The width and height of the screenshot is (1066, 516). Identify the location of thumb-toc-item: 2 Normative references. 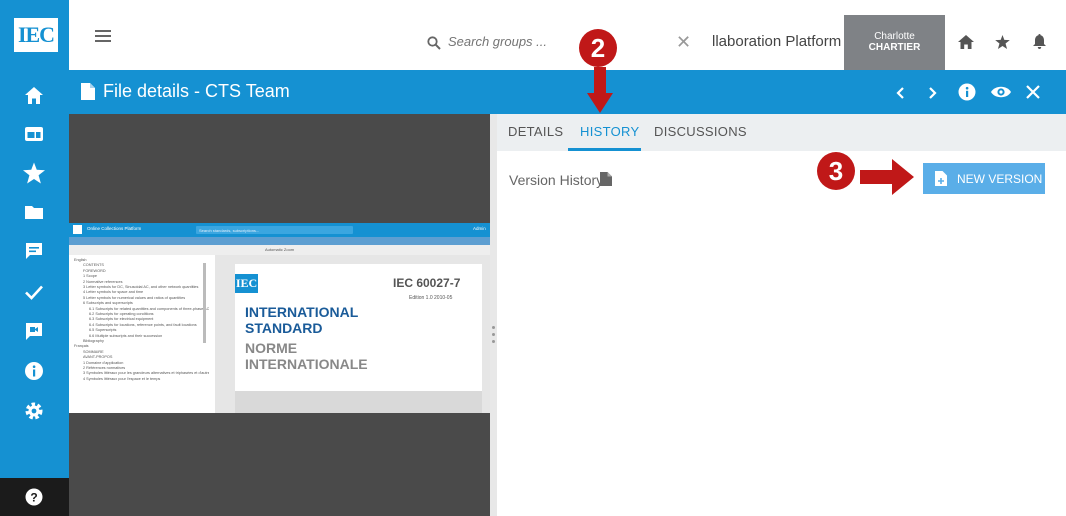
(103, 281).